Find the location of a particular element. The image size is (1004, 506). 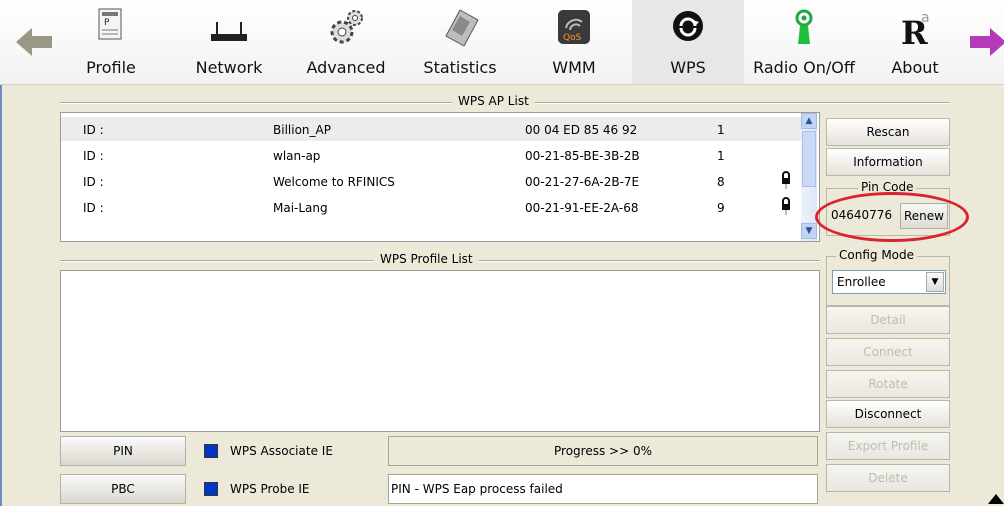

ap-row-ssid: Welcome to RFINICS is located at coordinates (334, 182).